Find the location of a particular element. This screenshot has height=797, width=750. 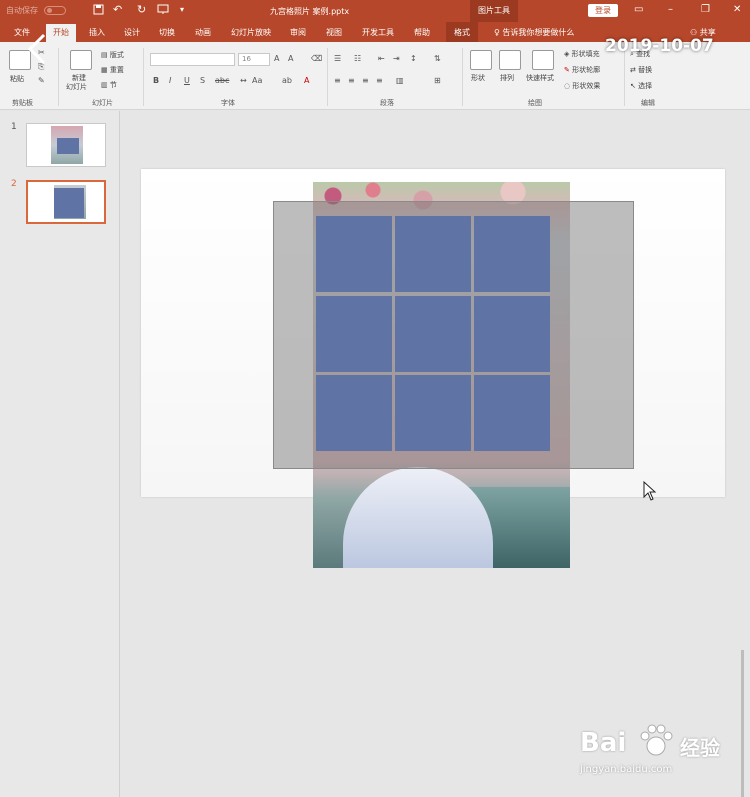

tab-format: 格式 is located at coordinates (462, 32).